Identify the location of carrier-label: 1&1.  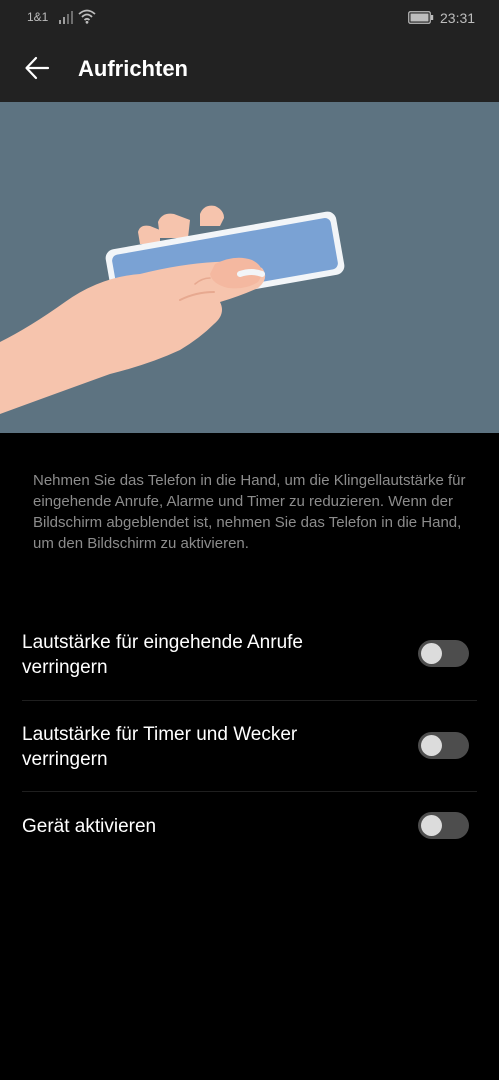
(38, 17).